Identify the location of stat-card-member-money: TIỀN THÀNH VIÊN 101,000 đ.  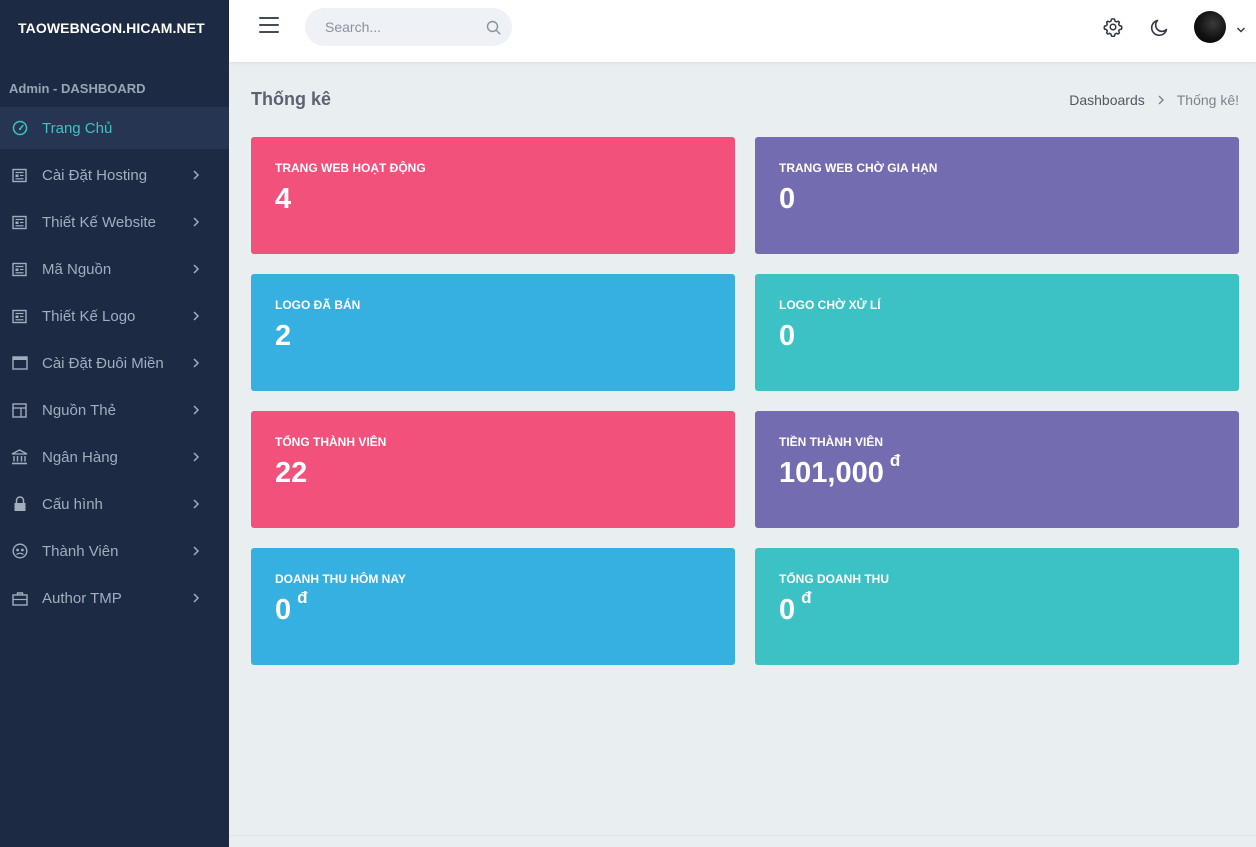
(997, 469).